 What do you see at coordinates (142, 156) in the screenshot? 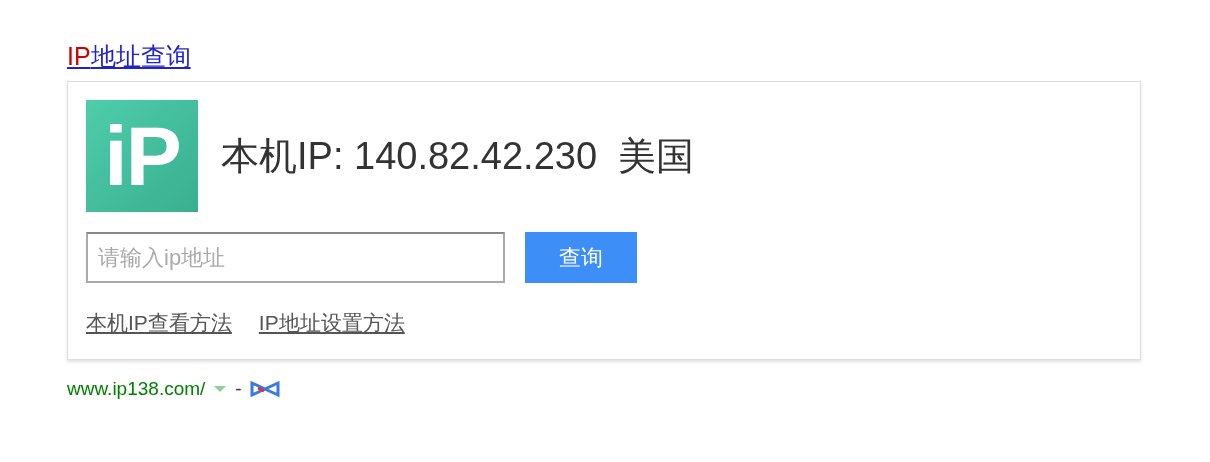
I see `ip-logo: iP` at bounding box center [142, 156].